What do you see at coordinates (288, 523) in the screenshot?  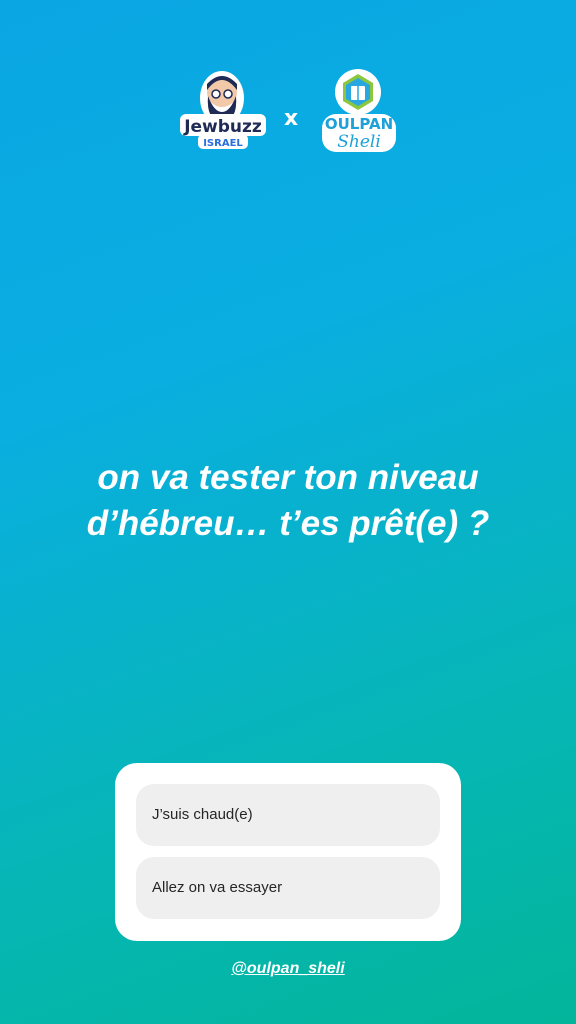 I see `question-line-2: d’hébreu… t’es prêt(e) ?` at bounding box center [288, 523].